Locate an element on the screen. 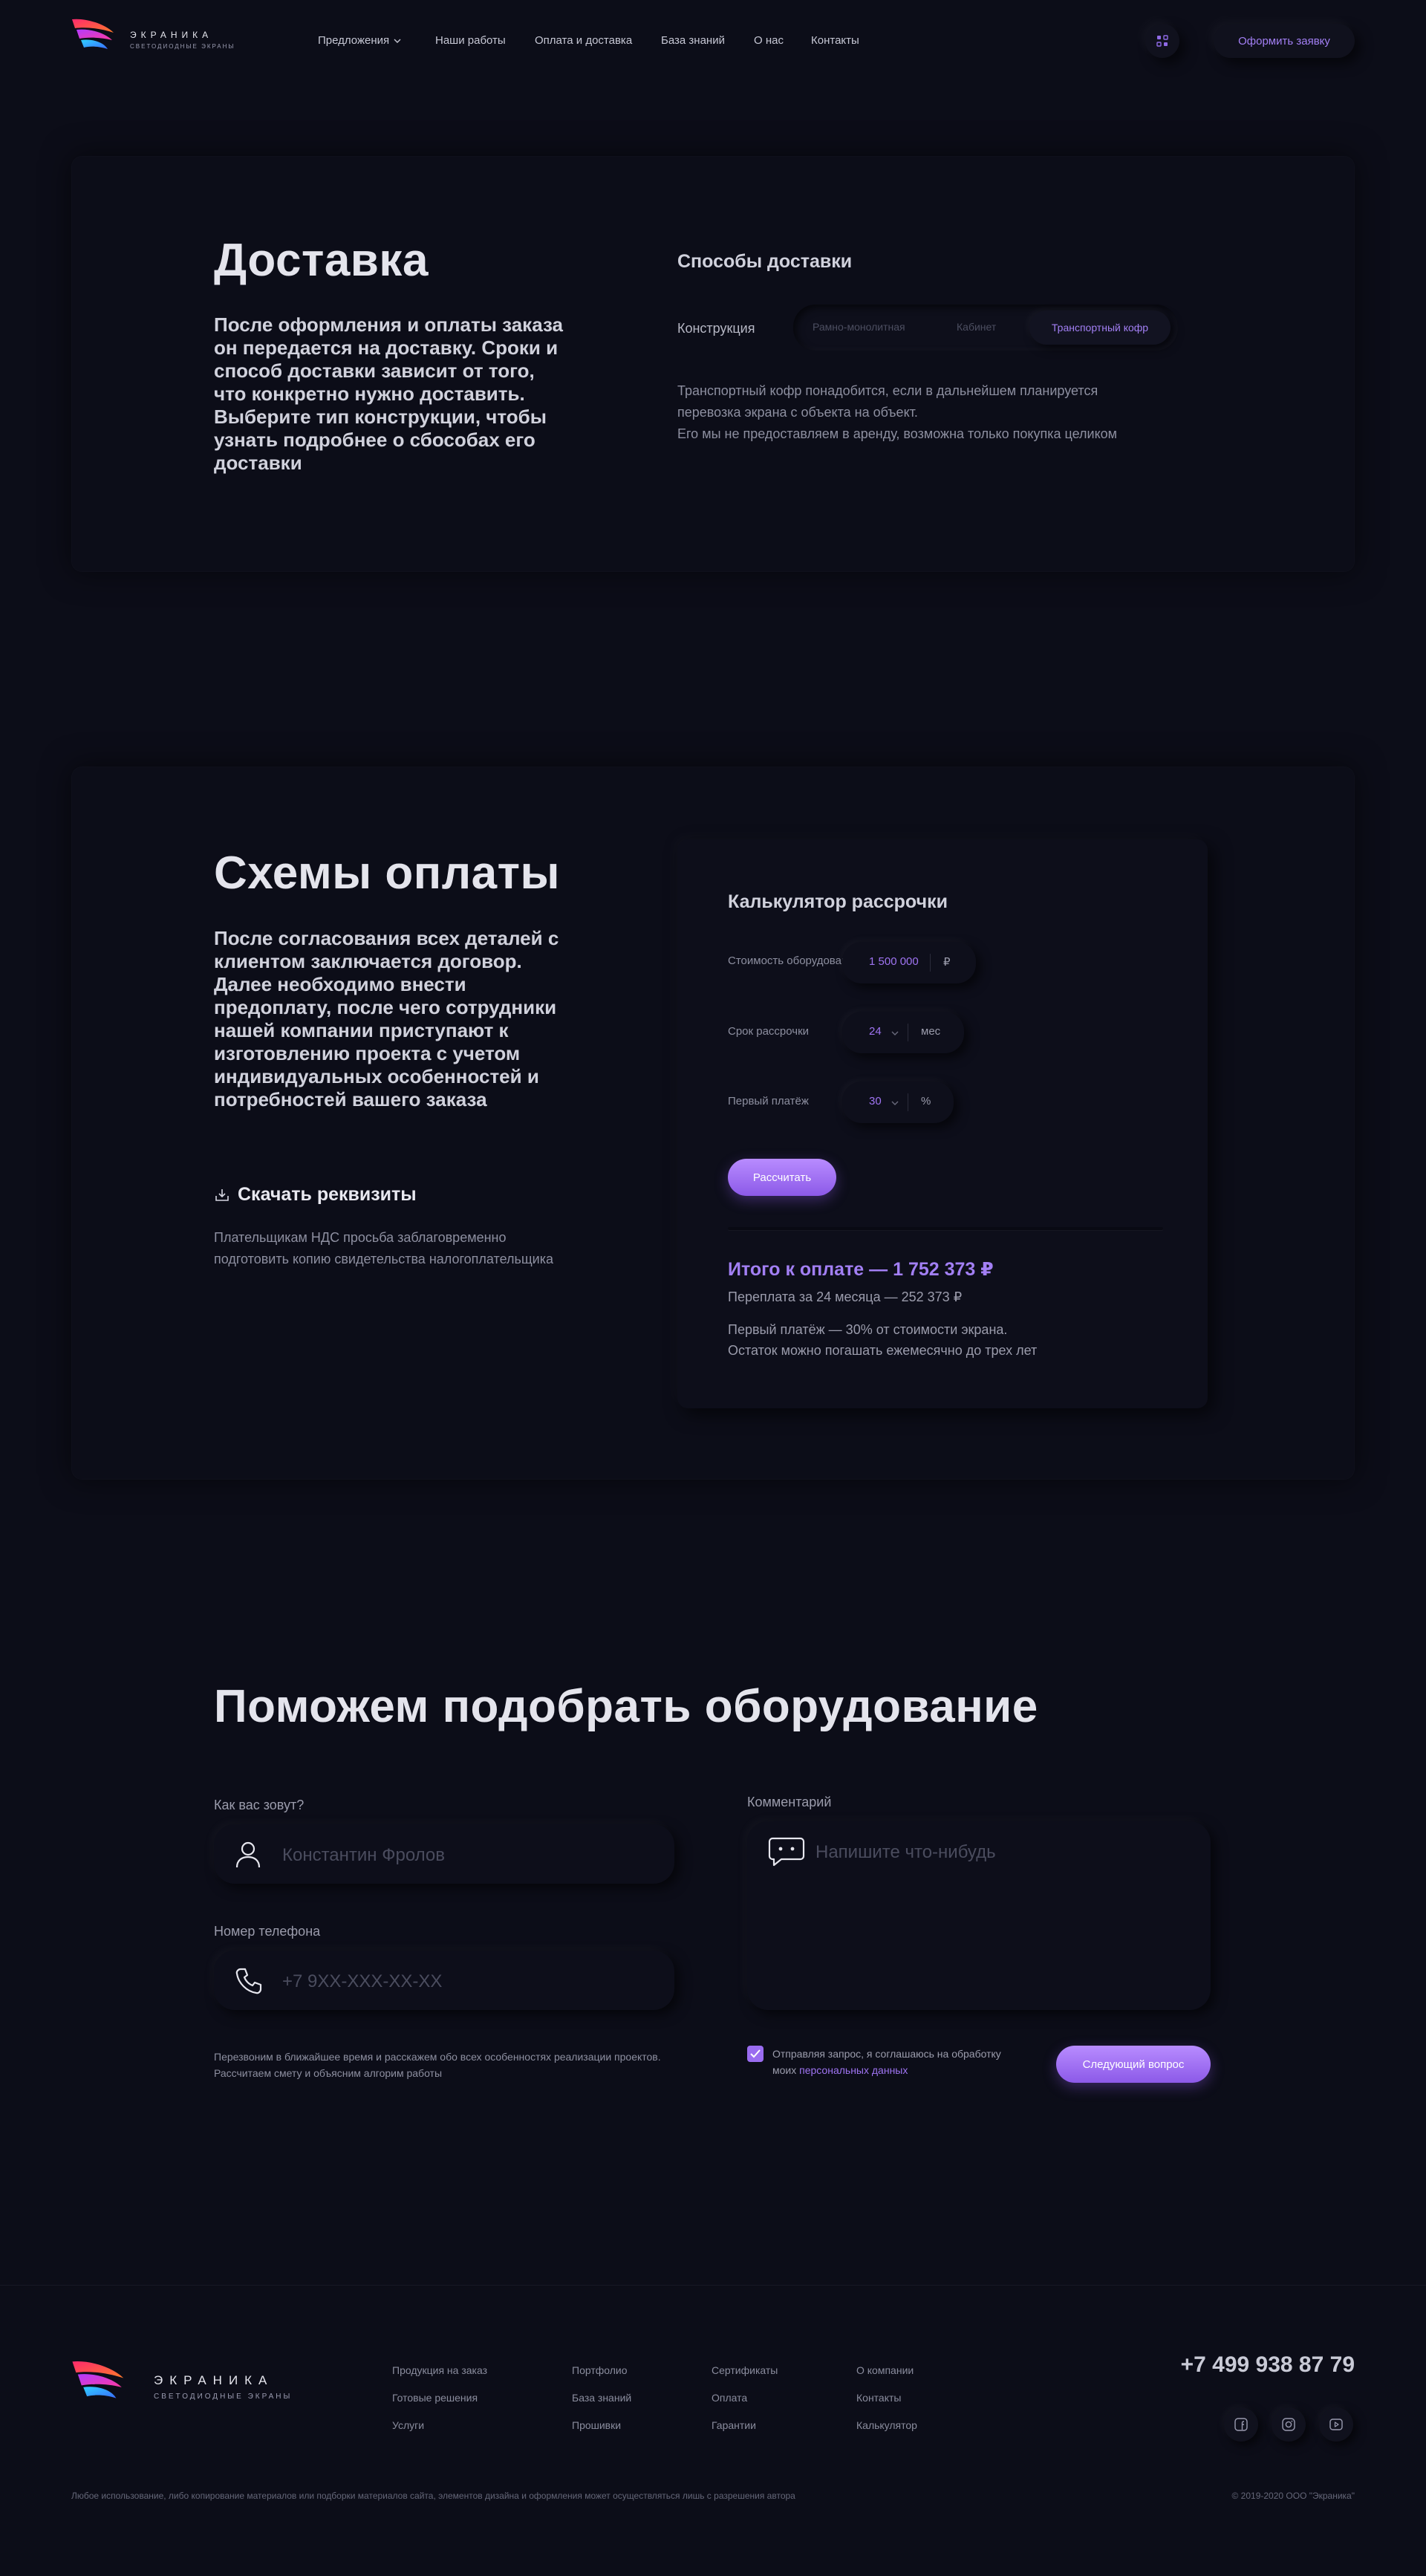  footer-logo: ЭКРАНИКА СВЕТОДИОДНЫЕ ЭКРАНЫ is located at coordinates (189, 2384).